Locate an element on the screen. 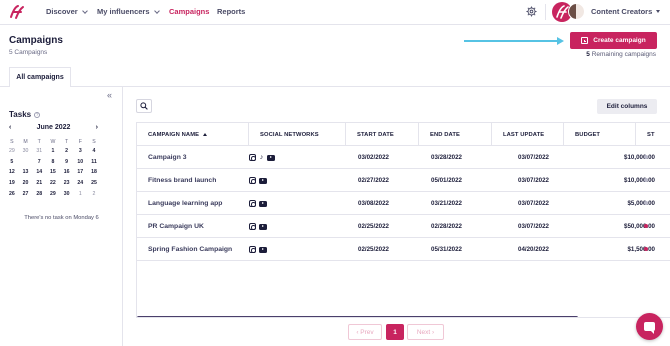 The image size is (670, 346). calendar-day: 5 is located at coordinates (12, 162).